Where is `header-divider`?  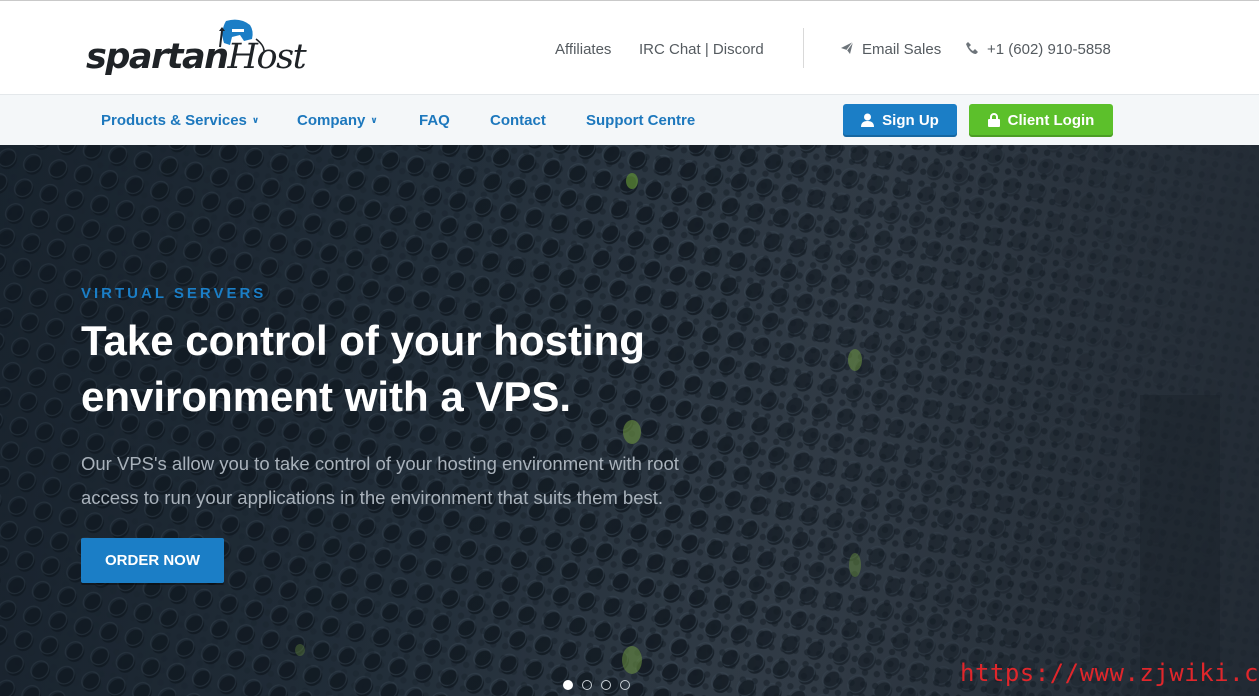
header-divider is located at coordinates (803, 48).